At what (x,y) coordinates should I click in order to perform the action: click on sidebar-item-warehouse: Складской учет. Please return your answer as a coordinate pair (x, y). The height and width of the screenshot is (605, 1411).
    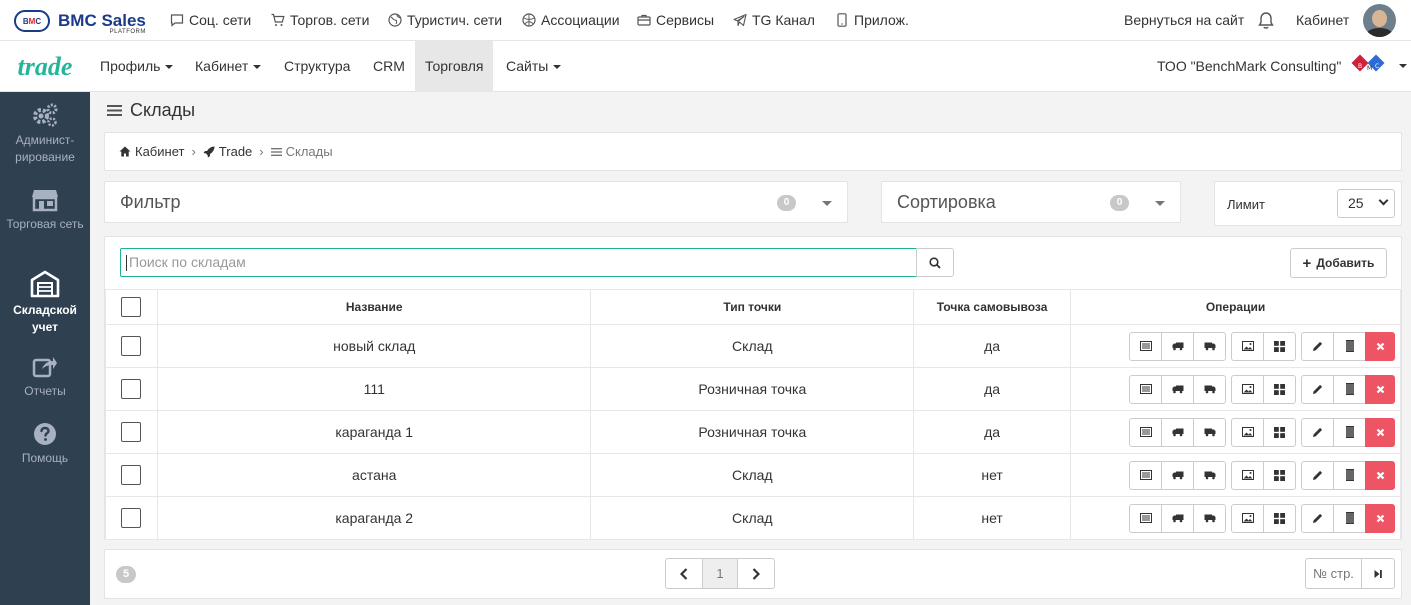
    Looking at the image, I should click on (45, 303).